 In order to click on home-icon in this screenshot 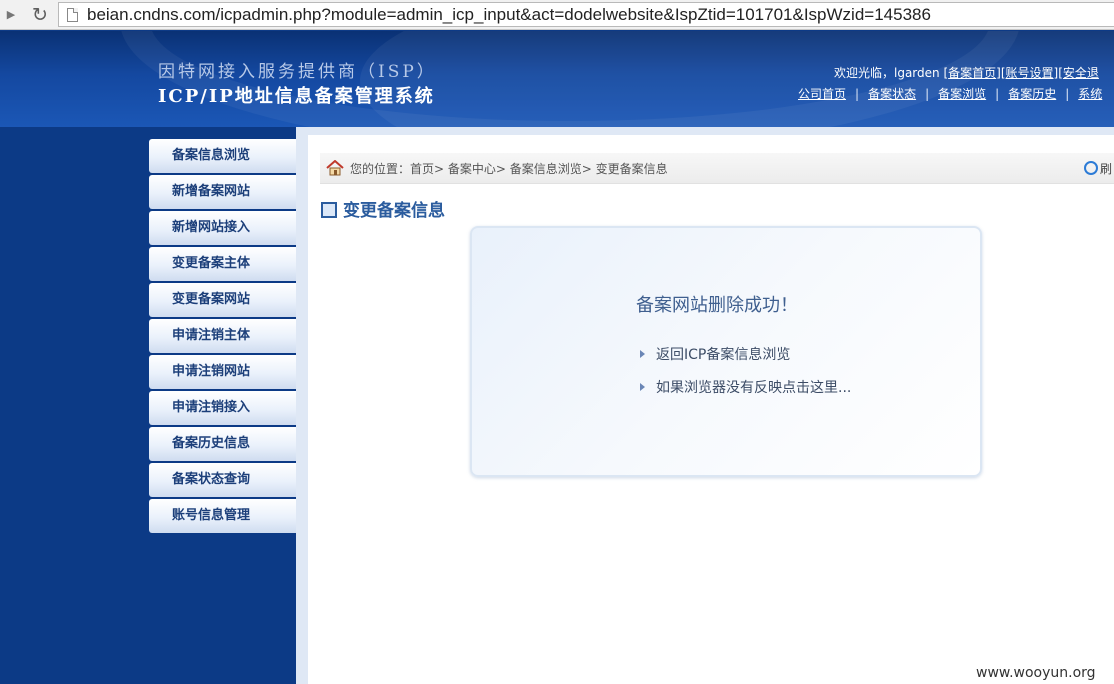, I will do `click(335, 168)`.